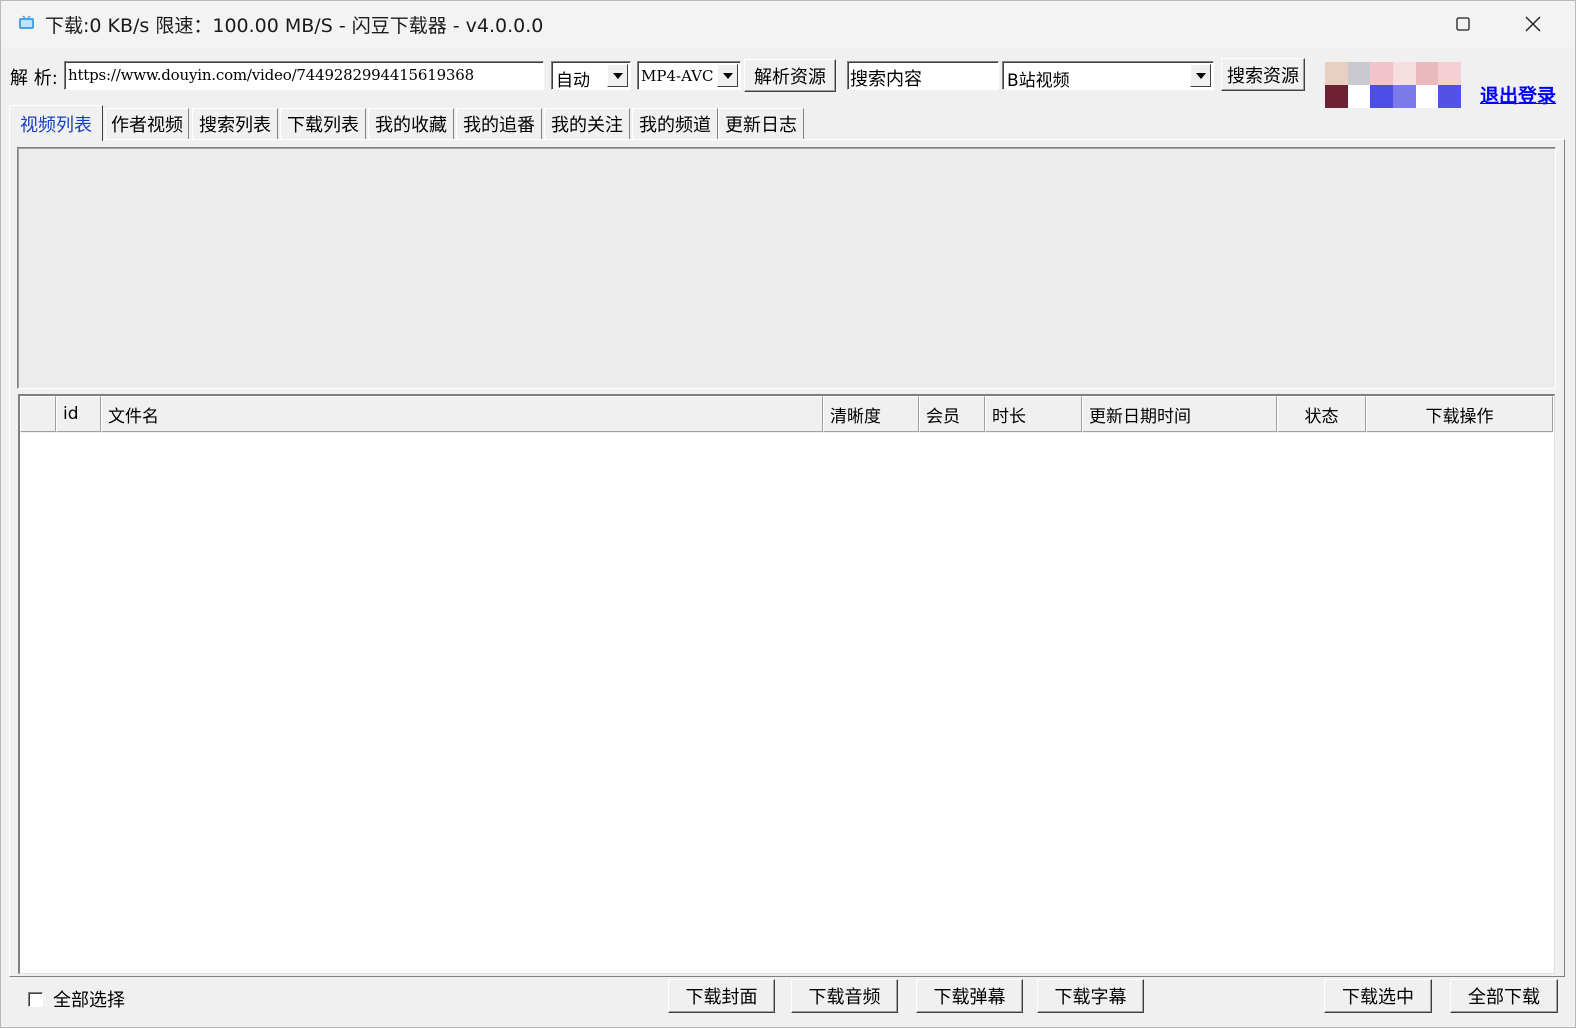  I want to click on close-button, so click(1533, 24).